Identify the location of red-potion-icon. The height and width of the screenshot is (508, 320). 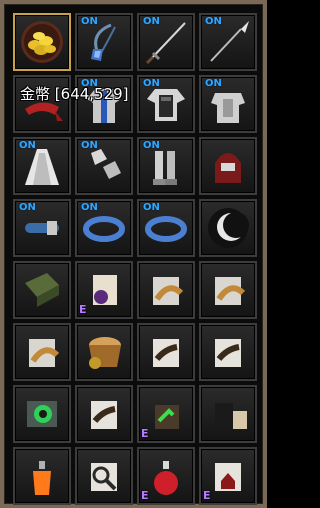
(166, 478).